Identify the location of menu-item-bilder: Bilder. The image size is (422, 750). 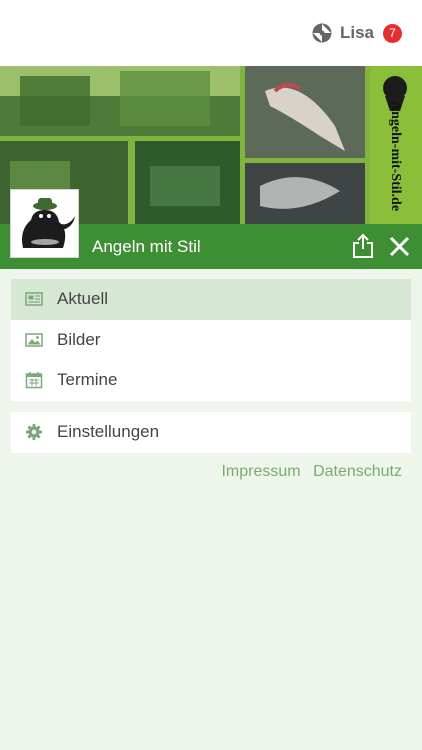
(211, 340).